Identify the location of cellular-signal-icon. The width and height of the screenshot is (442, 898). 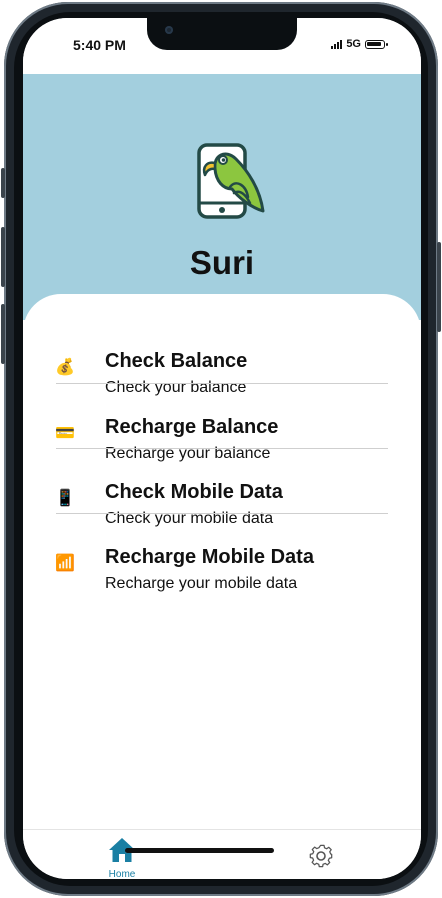
(337, 44).